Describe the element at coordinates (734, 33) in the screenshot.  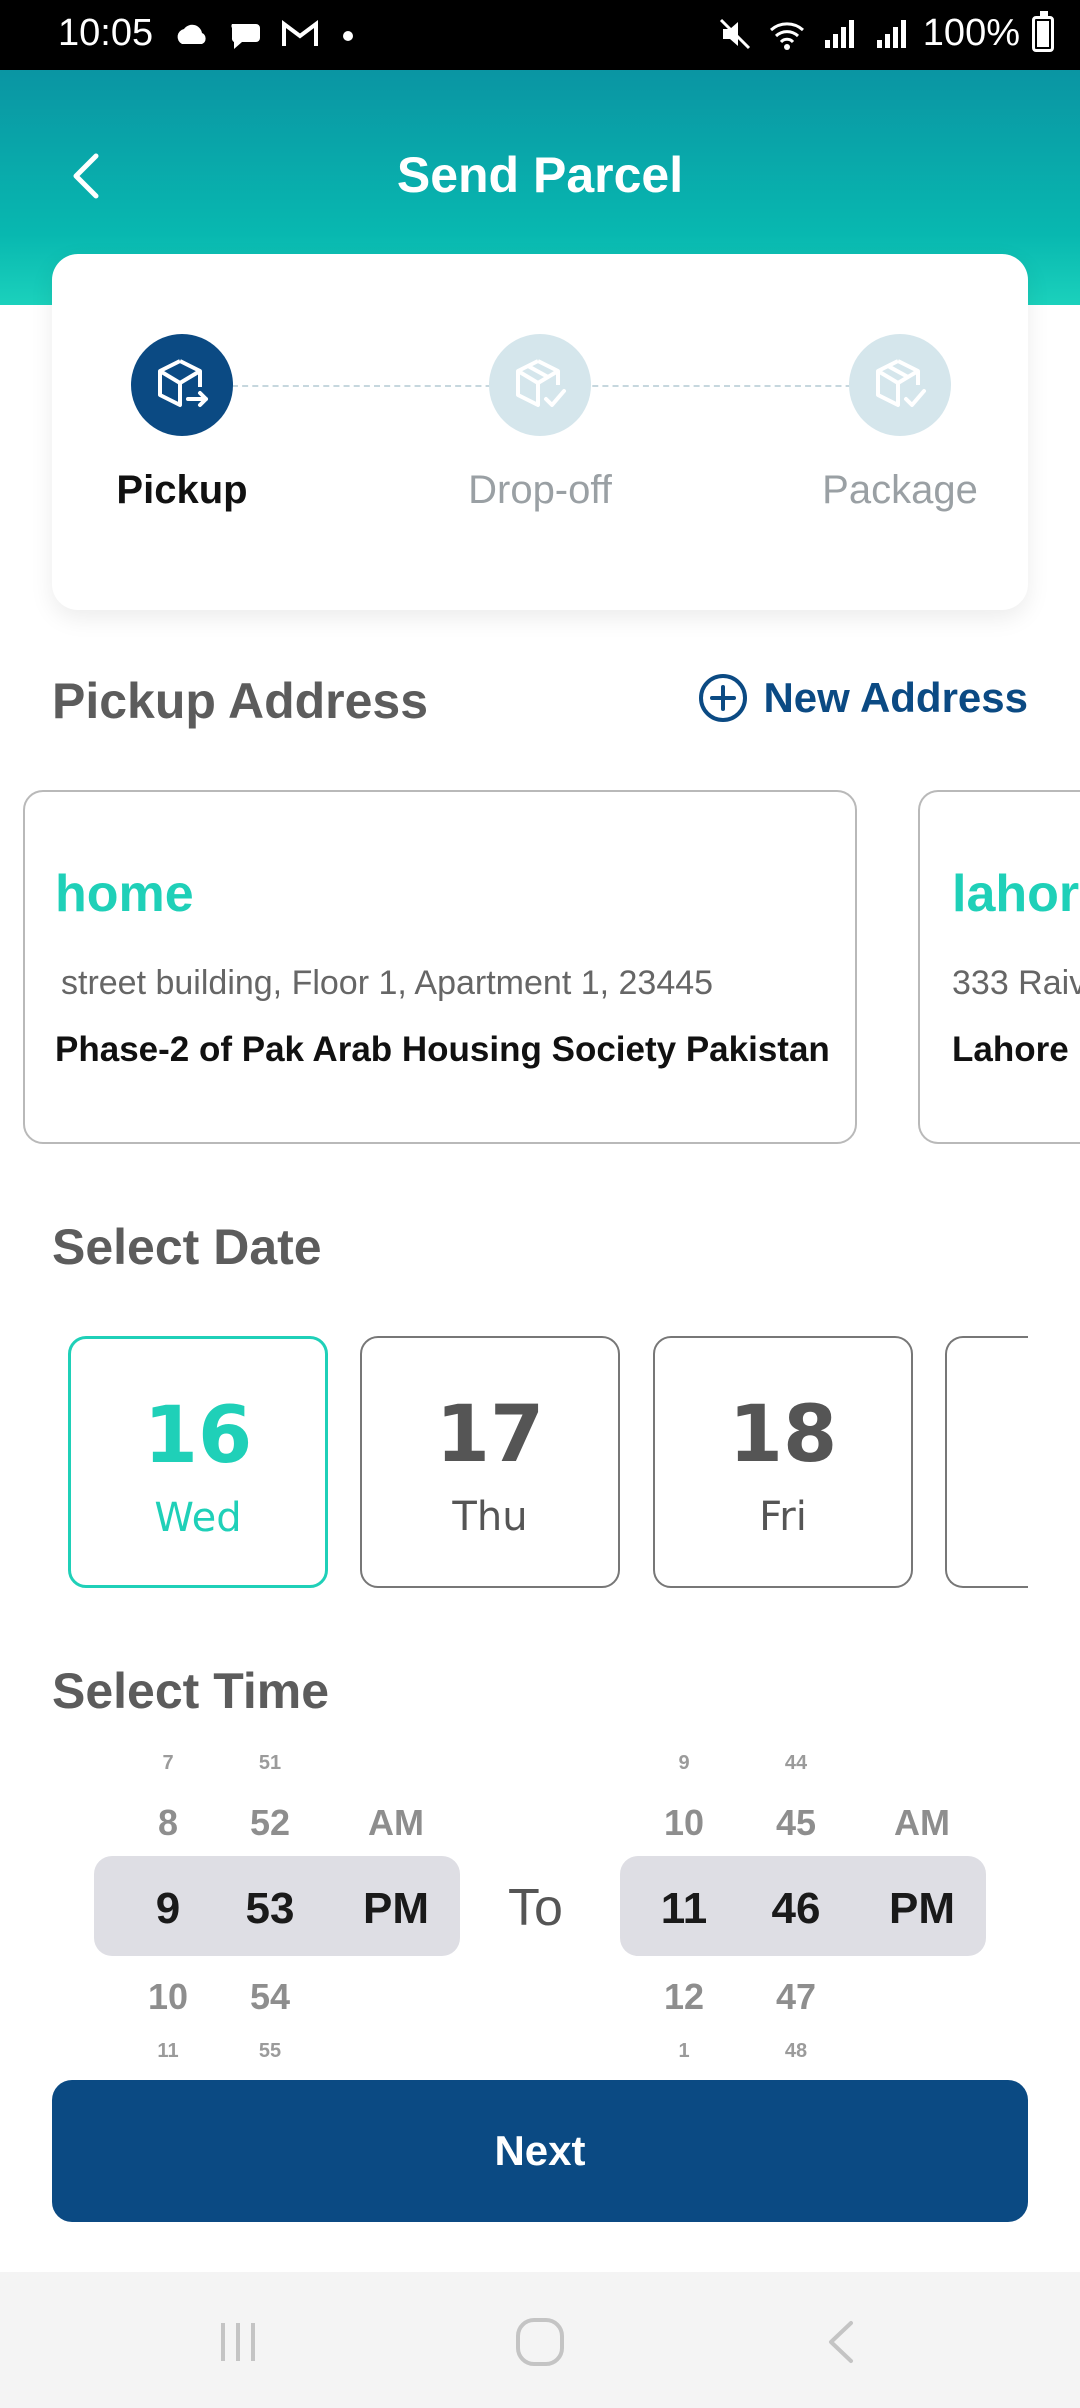
I see `mute-icon` at that location.